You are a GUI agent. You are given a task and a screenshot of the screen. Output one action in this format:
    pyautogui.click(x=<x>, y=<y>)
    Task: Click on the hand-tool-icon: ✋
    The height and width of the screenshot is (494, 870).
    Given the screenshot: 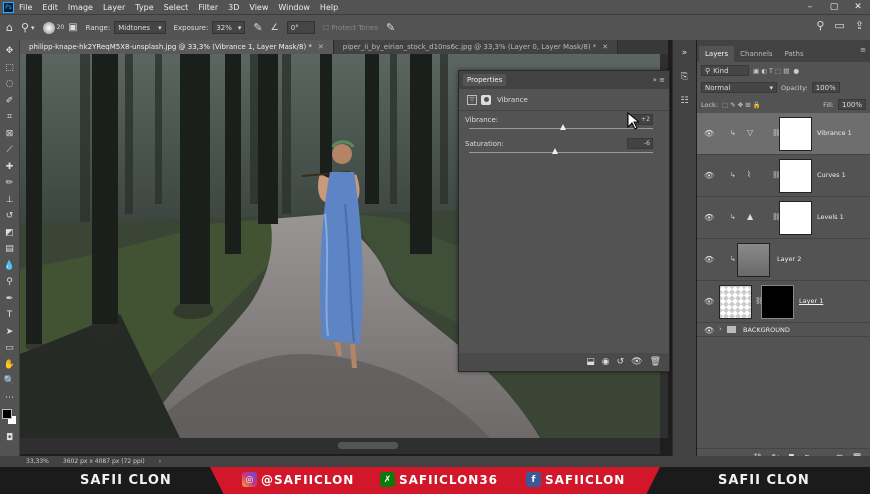 What is the action you would take?
    pyautogui.click(x=10, y=365)
    